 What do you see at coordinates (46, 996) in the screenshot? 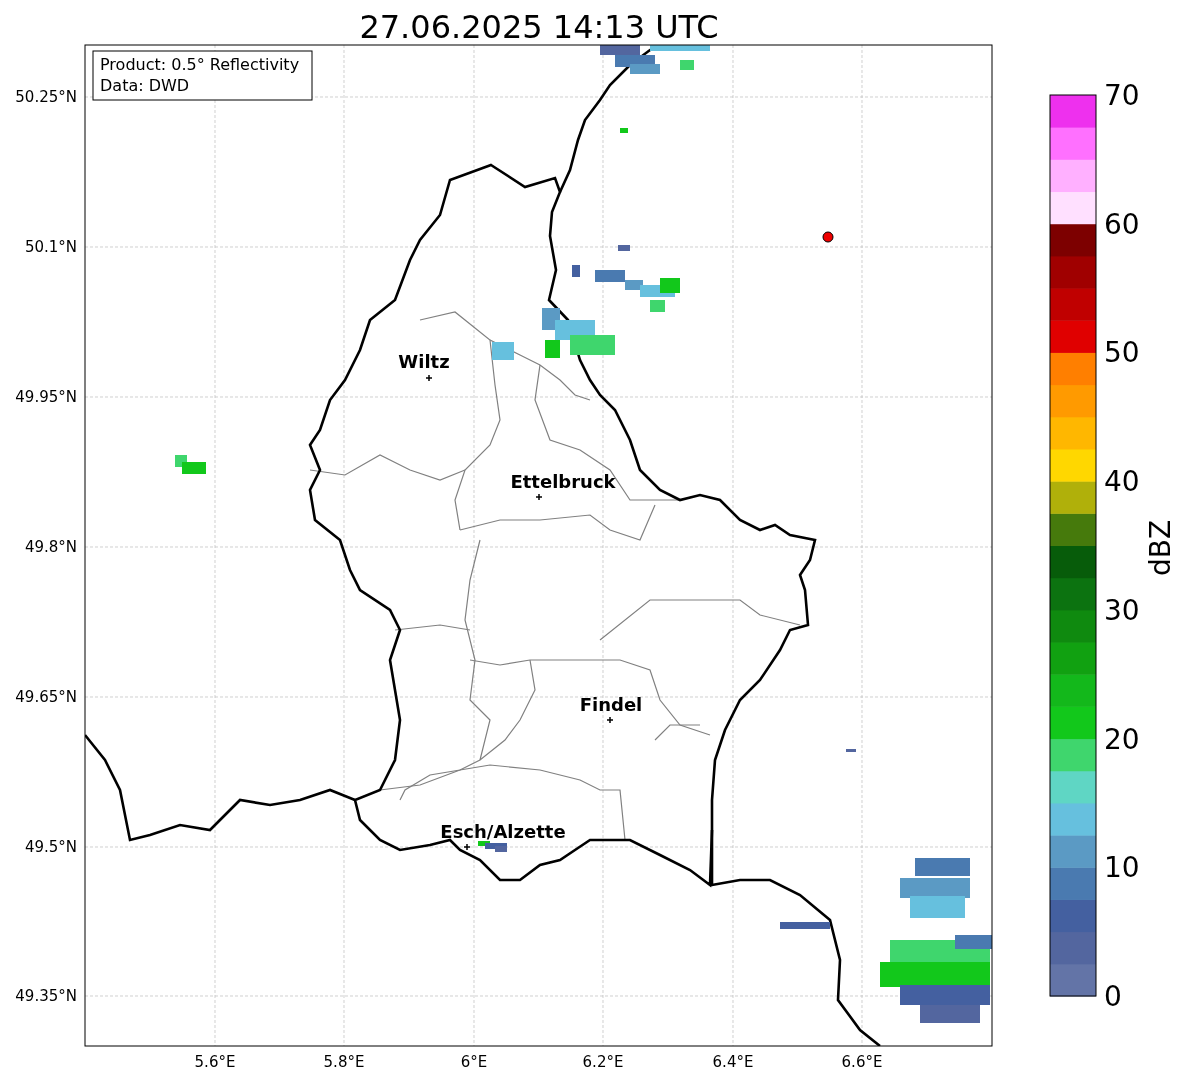
I see `latitude-label: 49.35°N` at bounding box center [46, 996].